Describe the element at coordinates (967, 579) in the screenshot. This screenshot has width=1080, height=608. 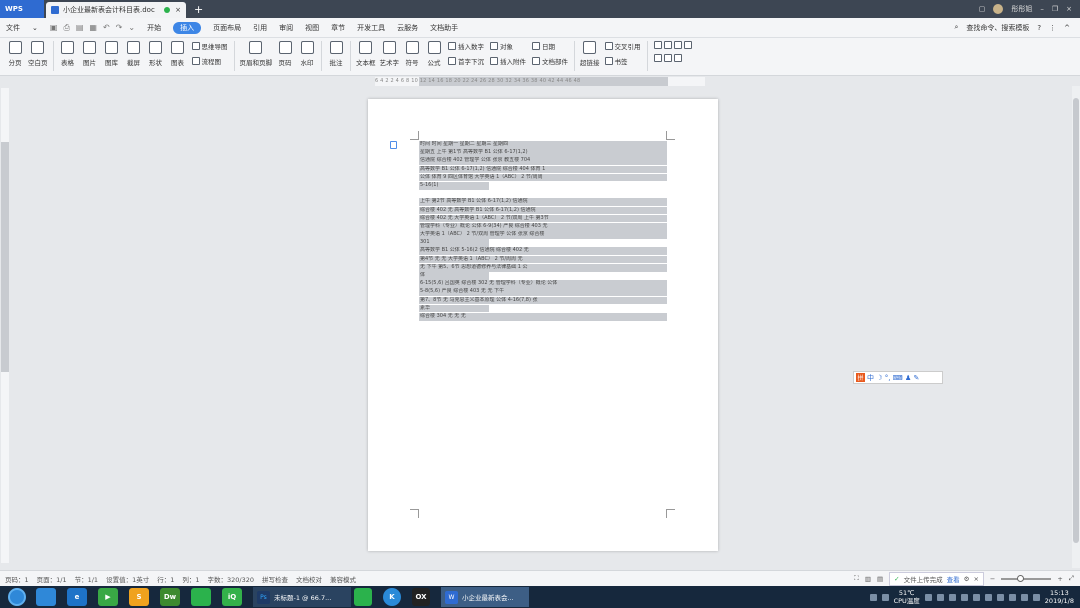
I see `gear-icon: ⚙` at that location.